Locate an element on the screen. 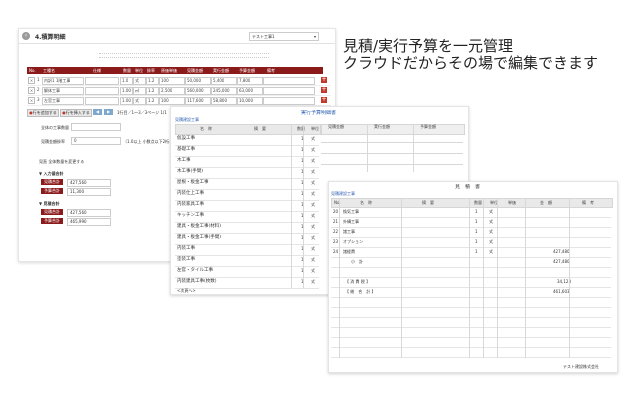 The width and height of the screenshot is (640, 400). total-qty-input is located at coordinates (96, 127).